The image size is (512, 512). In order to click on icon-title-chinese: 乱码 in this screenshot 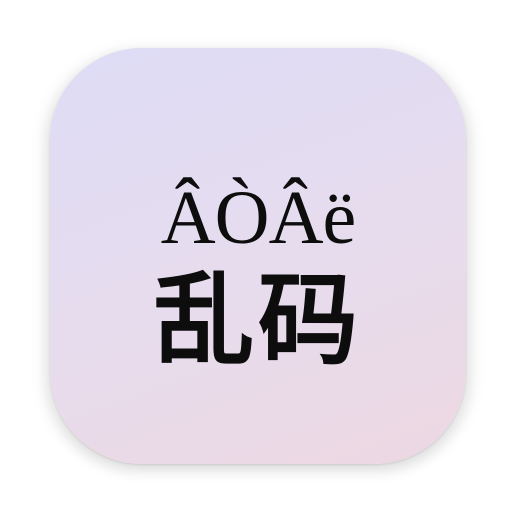, I will do `click(258, 320)`.